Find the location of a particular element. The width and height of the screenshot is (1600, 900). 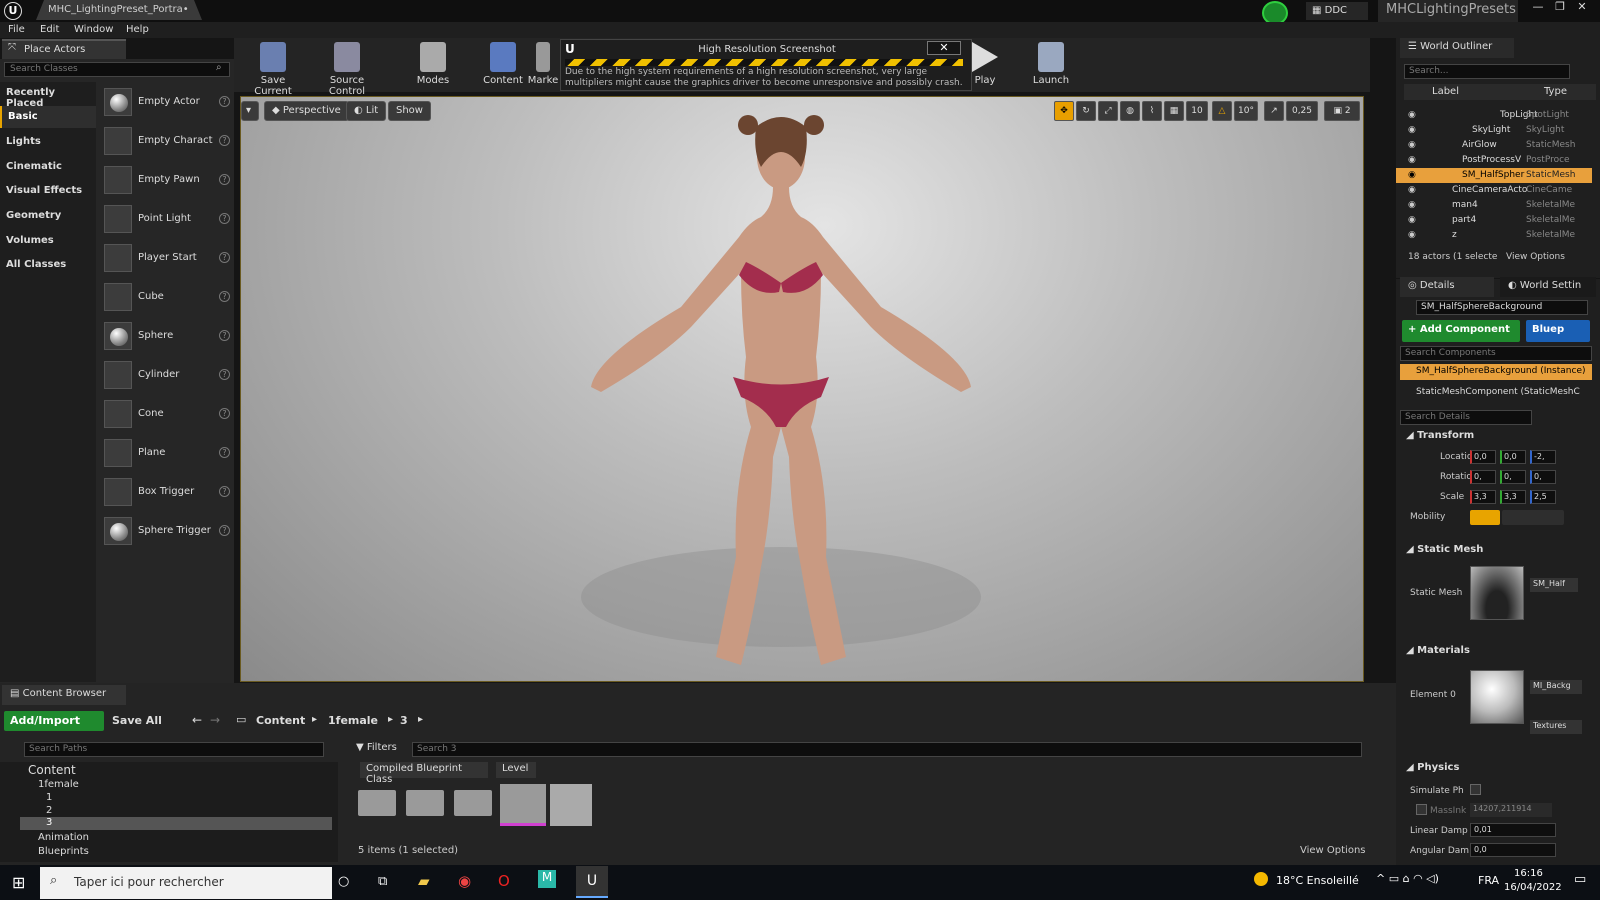

tree-folder-1: 1 is located at coordinates (49, 797).